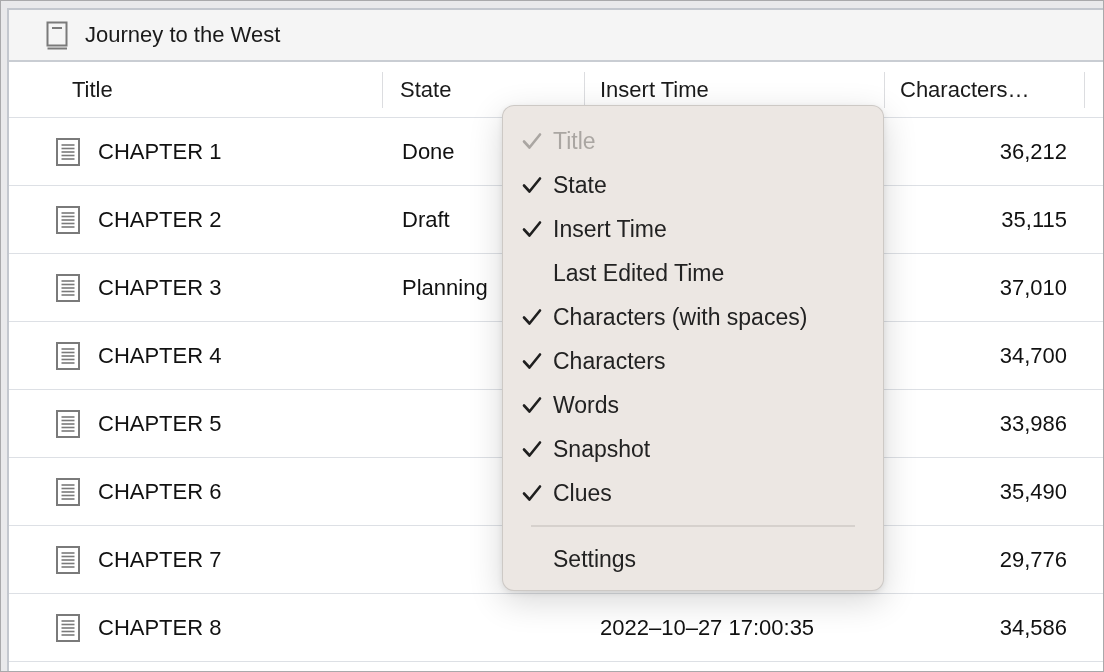 The image size is (1104, 672). I want to click on character-count: 37,010, so click(1033, 287).